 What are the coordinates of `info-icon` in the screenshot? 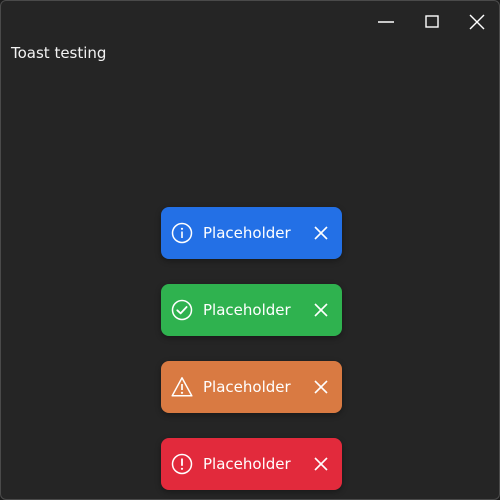 It's located at (182, 233).